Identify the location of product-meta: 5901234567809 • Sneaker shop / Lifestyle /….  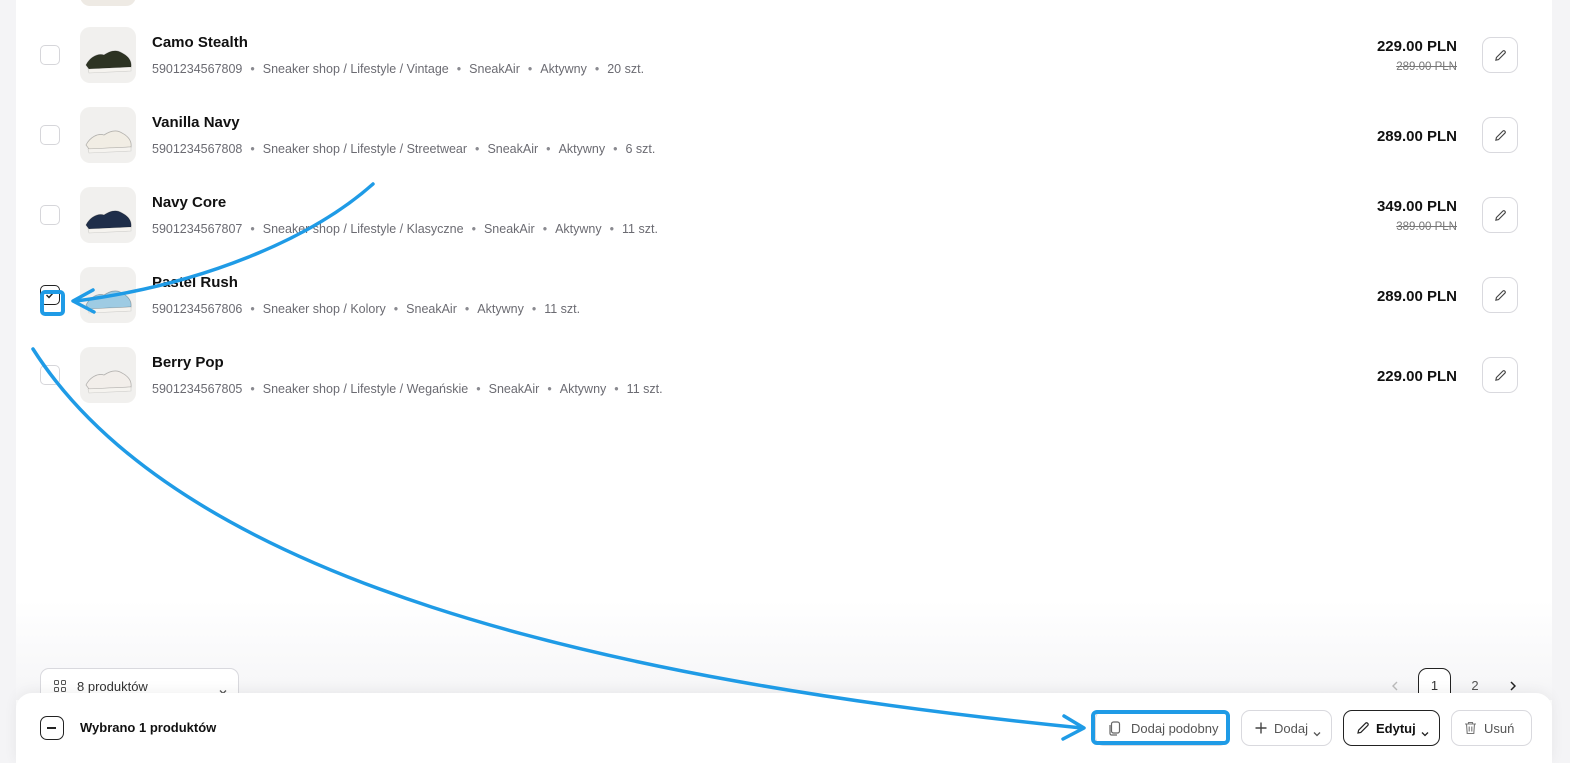
(398, 69).